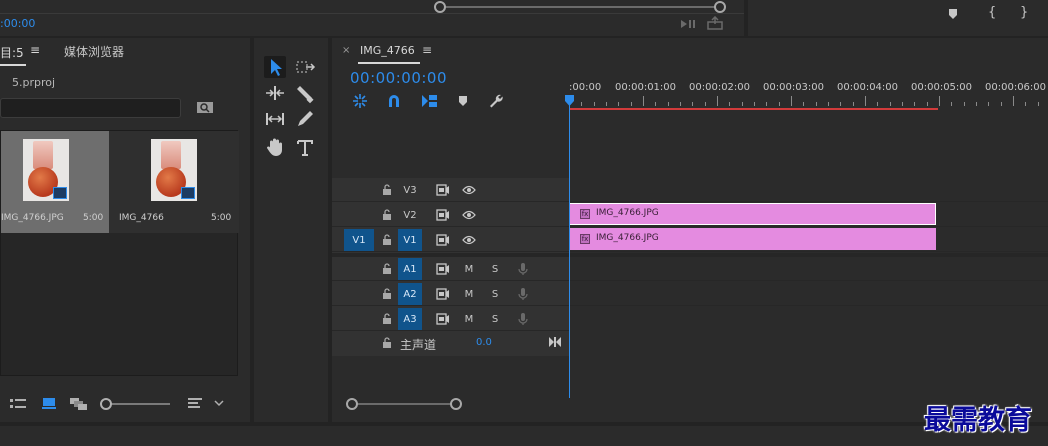 The image size is (1048, 446). I want to click on linked-selection-icon, so click(429, 101).